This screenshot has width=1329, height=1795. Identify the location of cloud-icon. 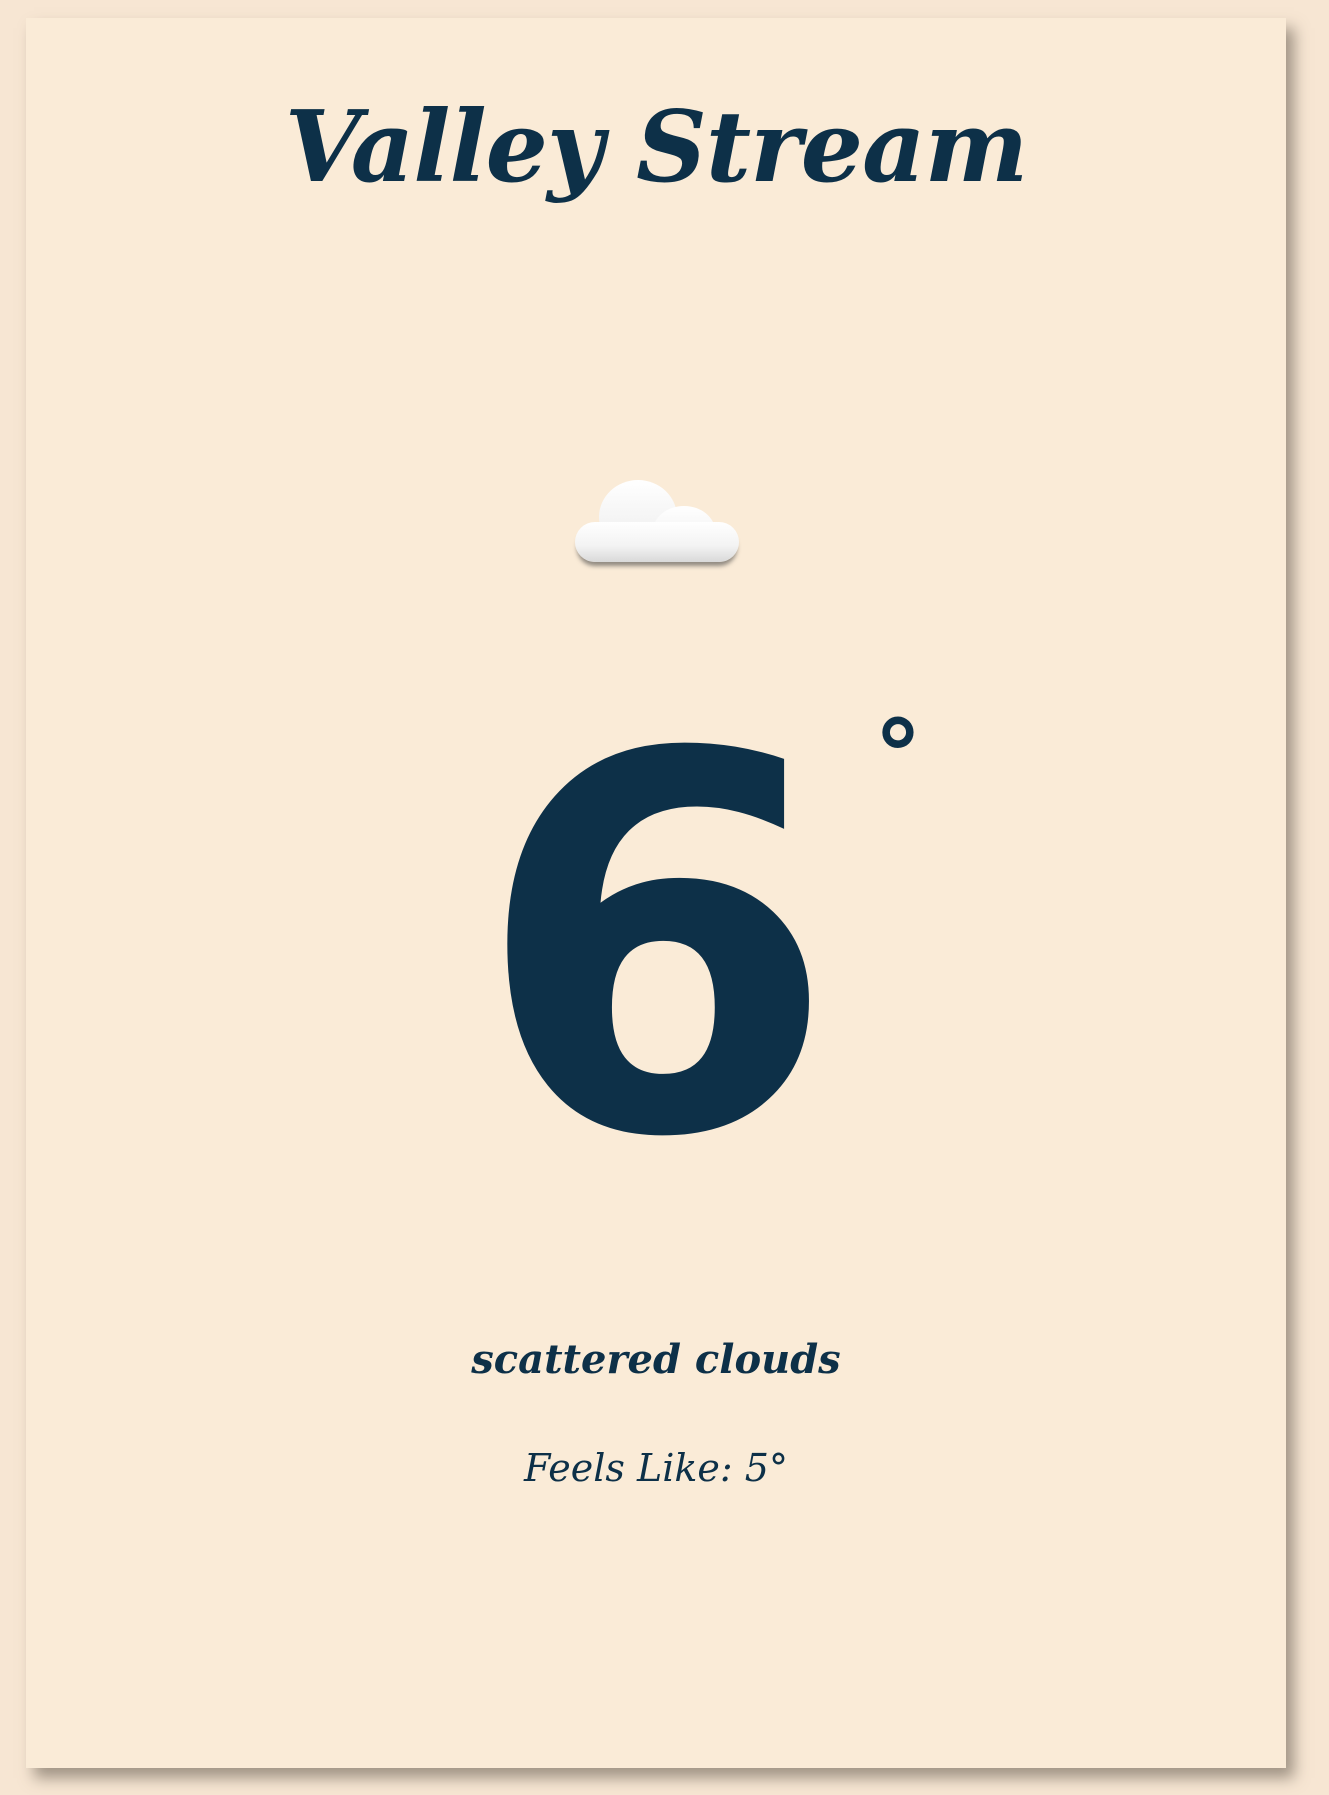
(656, 523).